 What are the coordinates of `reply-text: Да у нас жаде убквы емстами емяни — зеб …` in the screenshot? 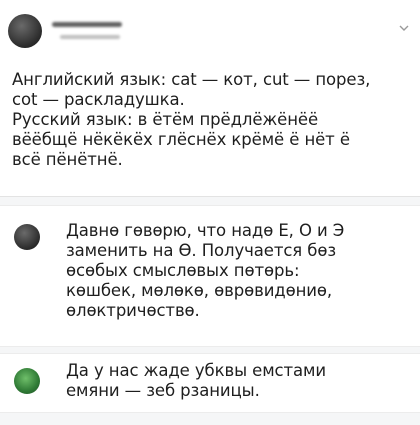 It's located at (236, 381).